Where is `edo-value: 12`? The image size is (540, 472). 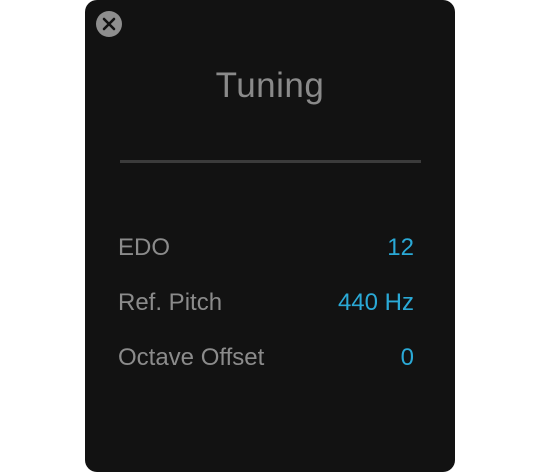 edo-value: 12 is located at coordinates (400, 248).